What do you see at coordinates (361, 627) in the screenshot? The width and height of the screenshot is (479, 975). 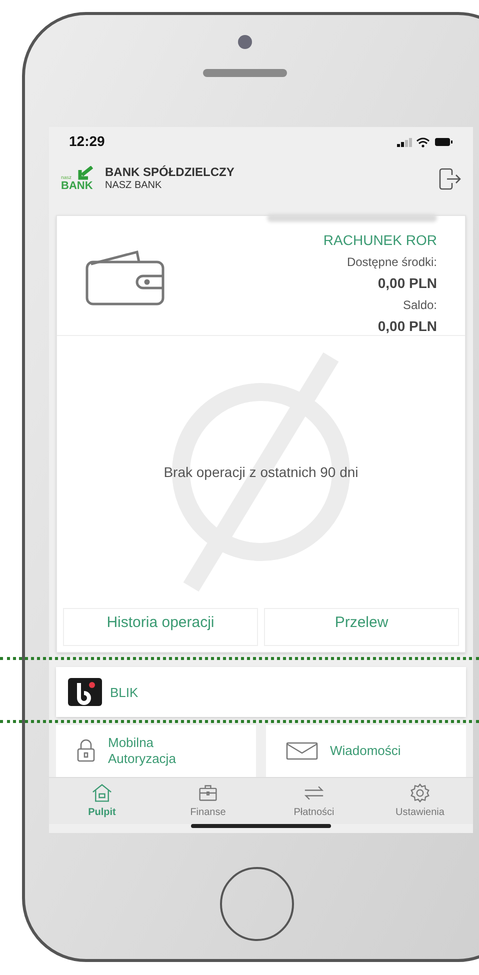 I see `account-action-button: Przelew` at bounding box center [361, 627].